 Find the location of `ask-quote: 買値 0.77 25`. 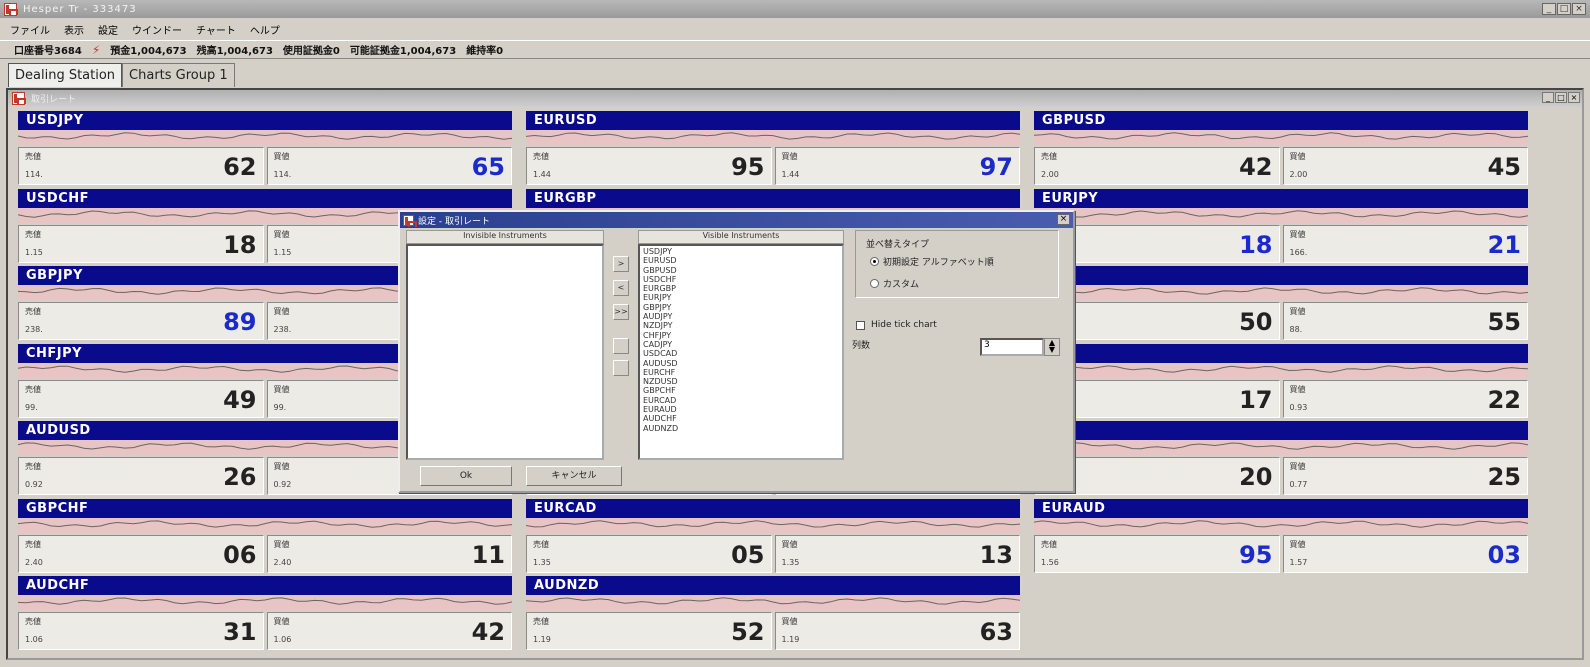

ask-quote: 買値 0.77 25 is located at coordinates (1405, 476).